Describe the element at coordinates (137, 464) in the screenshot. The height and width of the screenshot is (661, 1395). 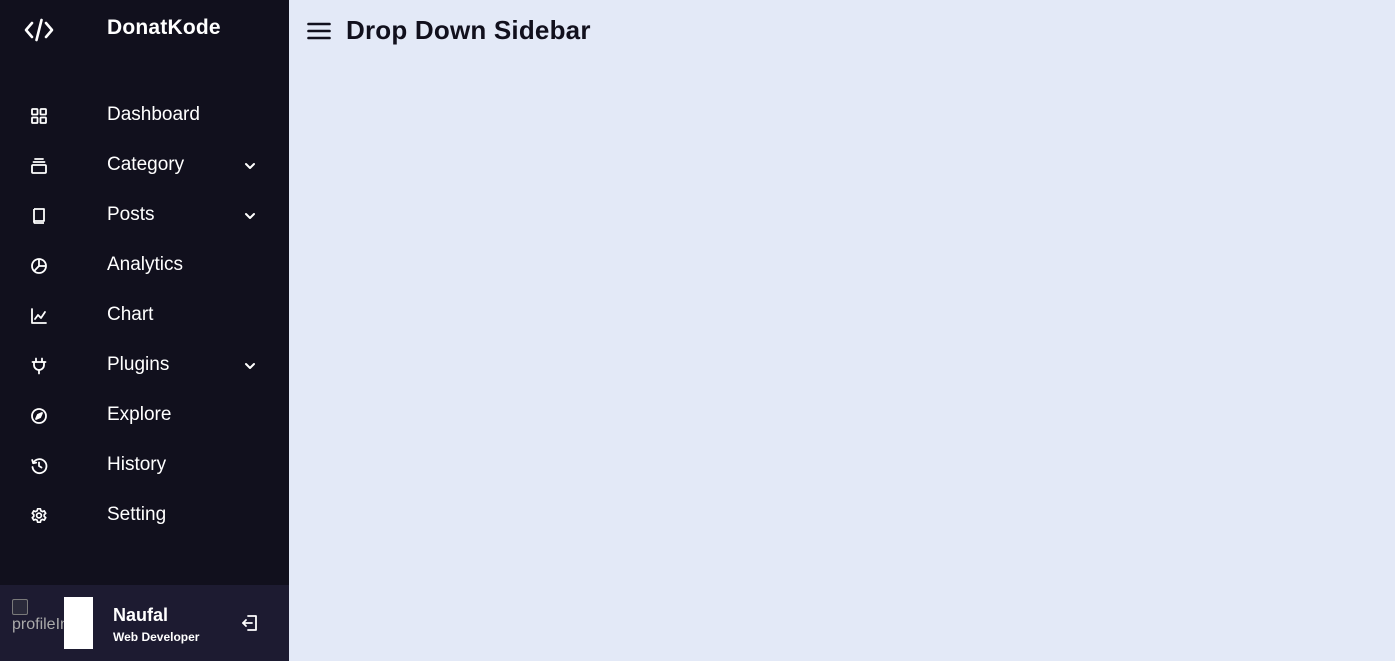
I see `sidebar-item-label: History` at that location.